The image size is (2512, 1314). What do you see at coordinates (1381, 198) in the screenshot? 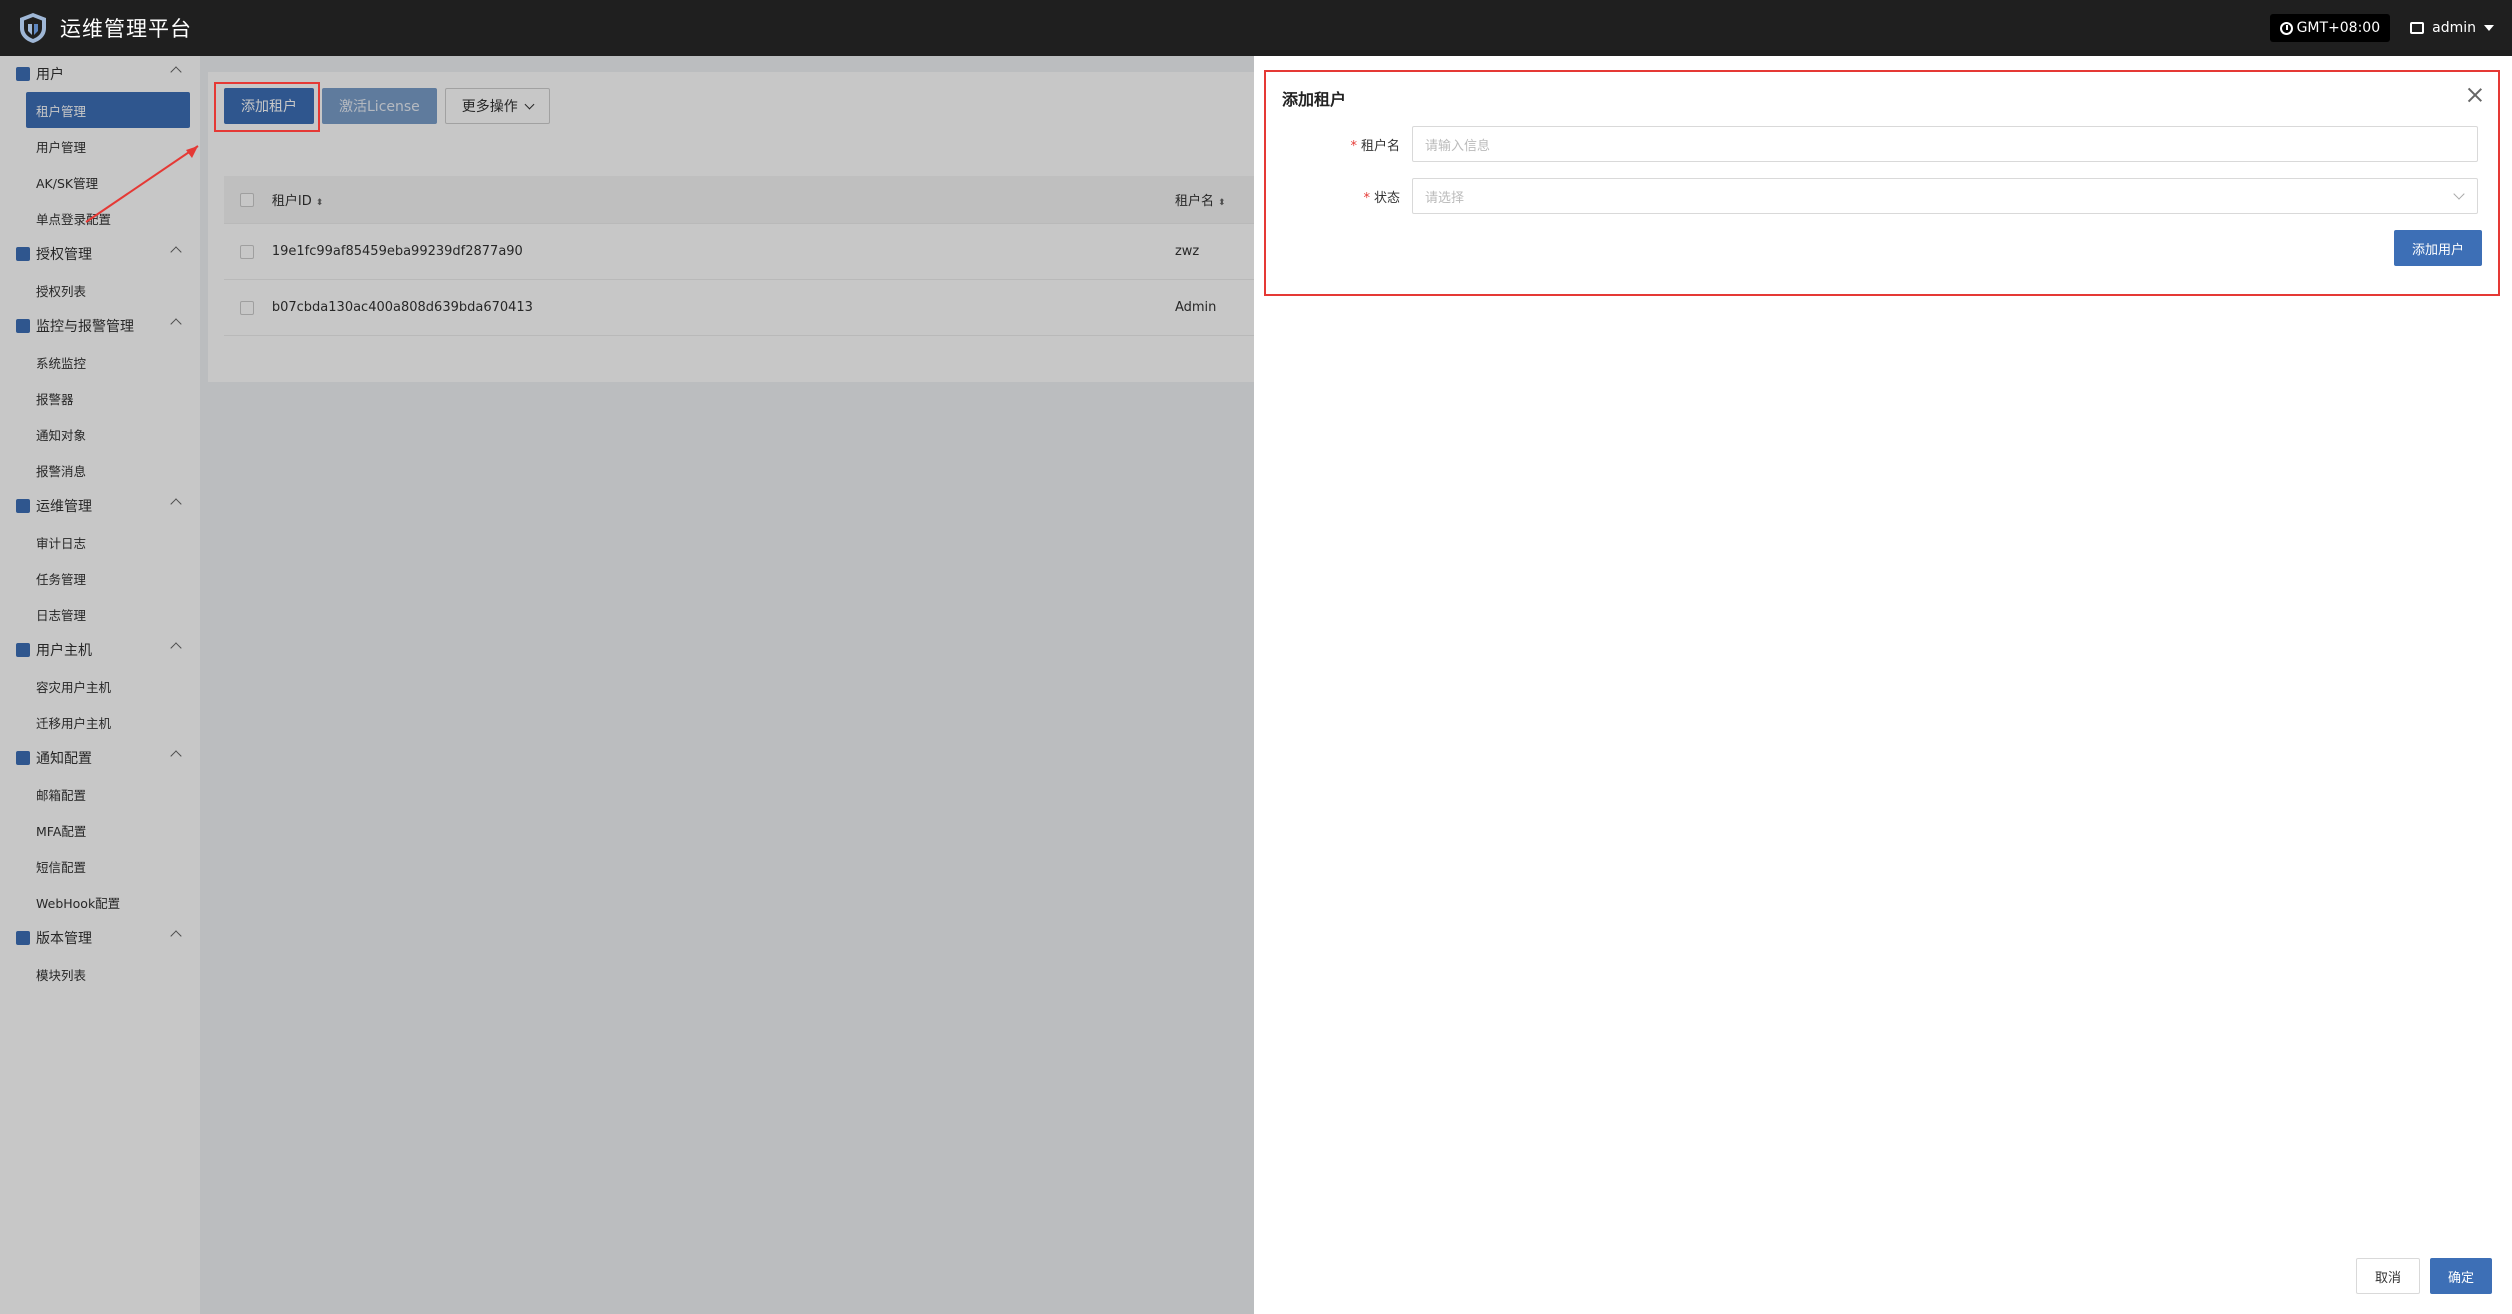
I see `status-label: * 状态` at bounding box center [1381, 198].